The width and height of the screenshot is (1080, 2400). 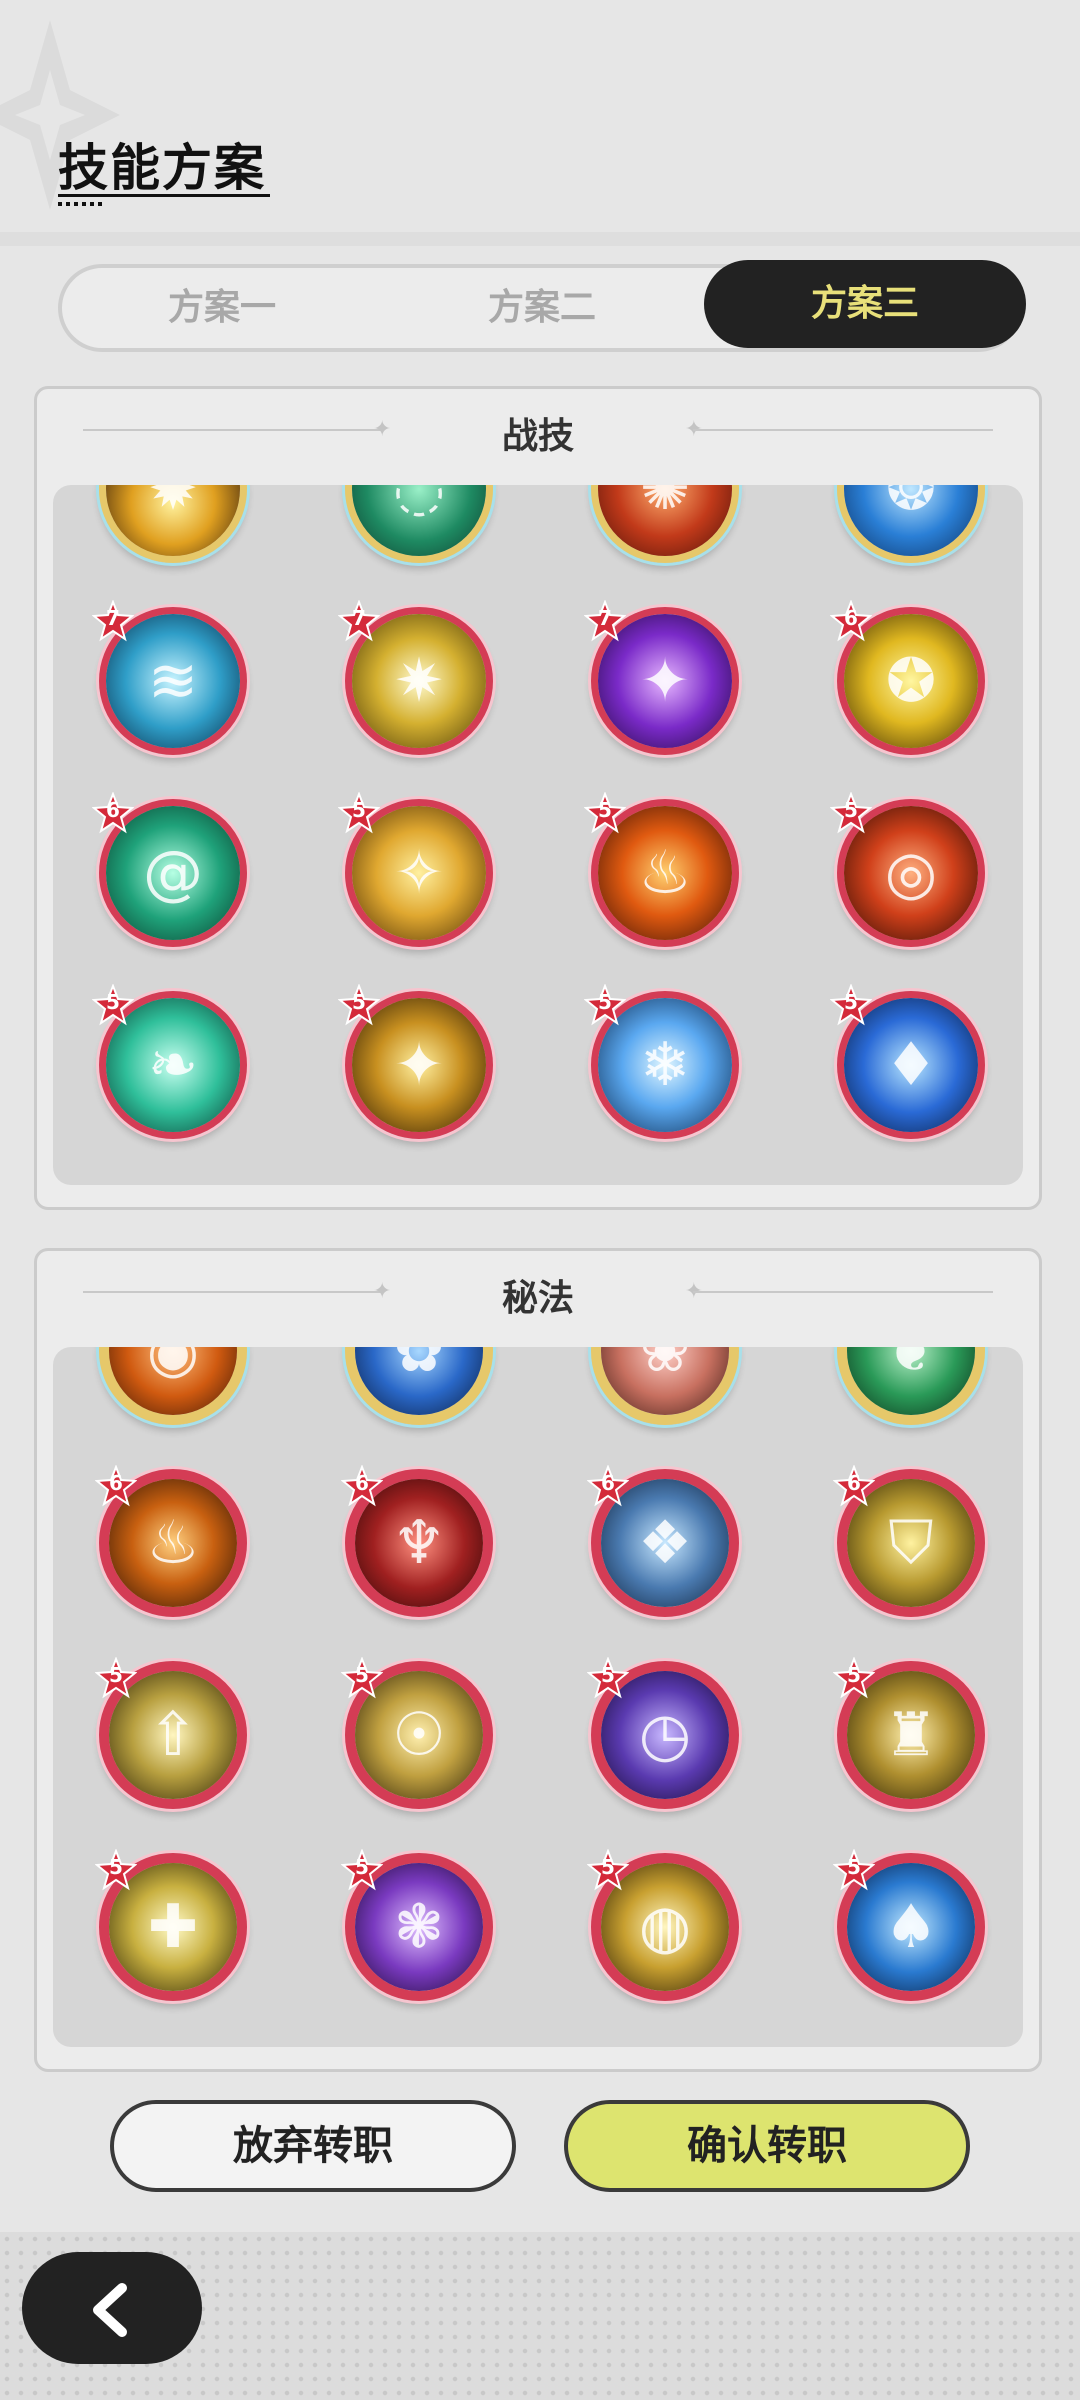 What do you see at coordinates (417, 1925) in the screenshot?
I see `purple-swirl-arcana-icon: ❃ 5` at bounding box center [417, 1925].